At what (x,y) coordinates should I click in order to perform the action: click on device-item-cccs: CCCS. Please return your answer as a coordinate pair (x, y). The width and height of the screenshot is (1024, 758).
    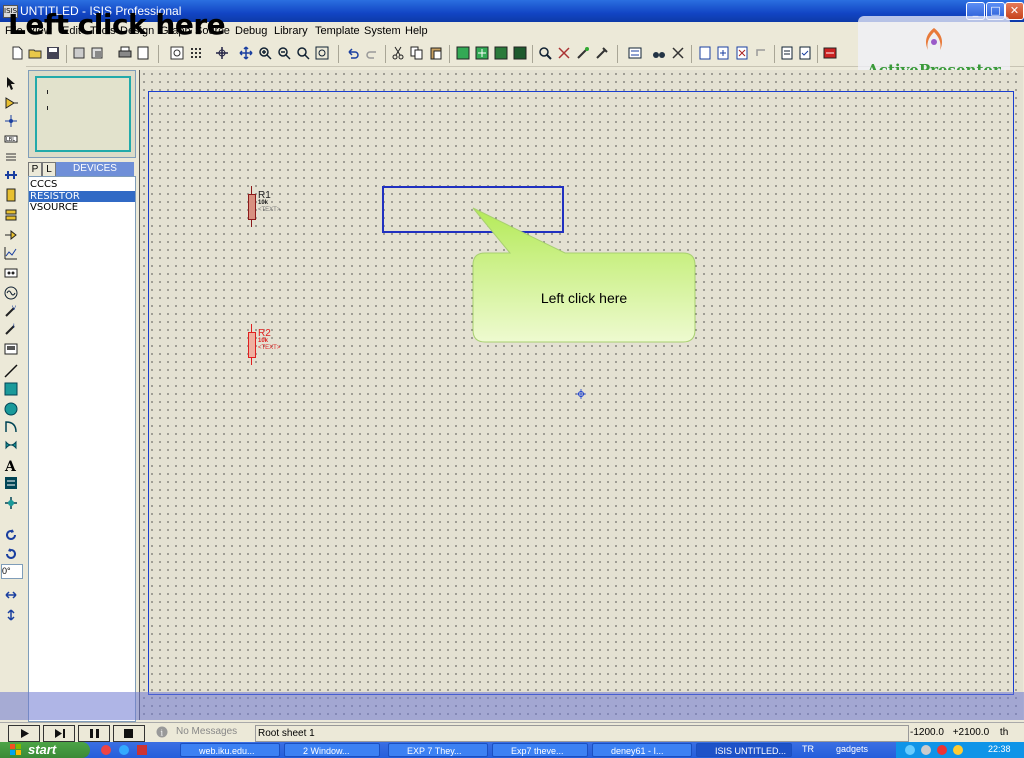
    Looking at the image, I should click on (82, 184).